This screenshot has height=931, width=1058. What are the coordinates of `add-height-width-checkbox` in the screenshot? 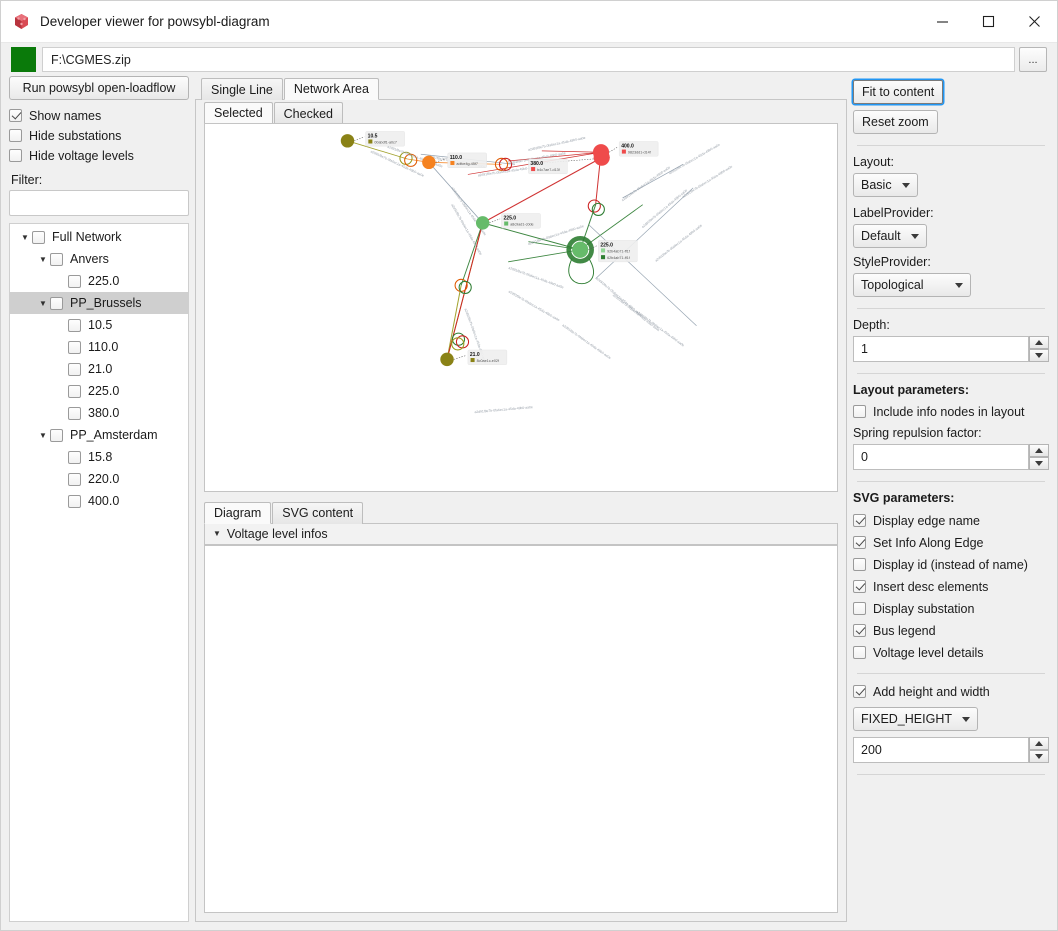 It's located at (859, 691).